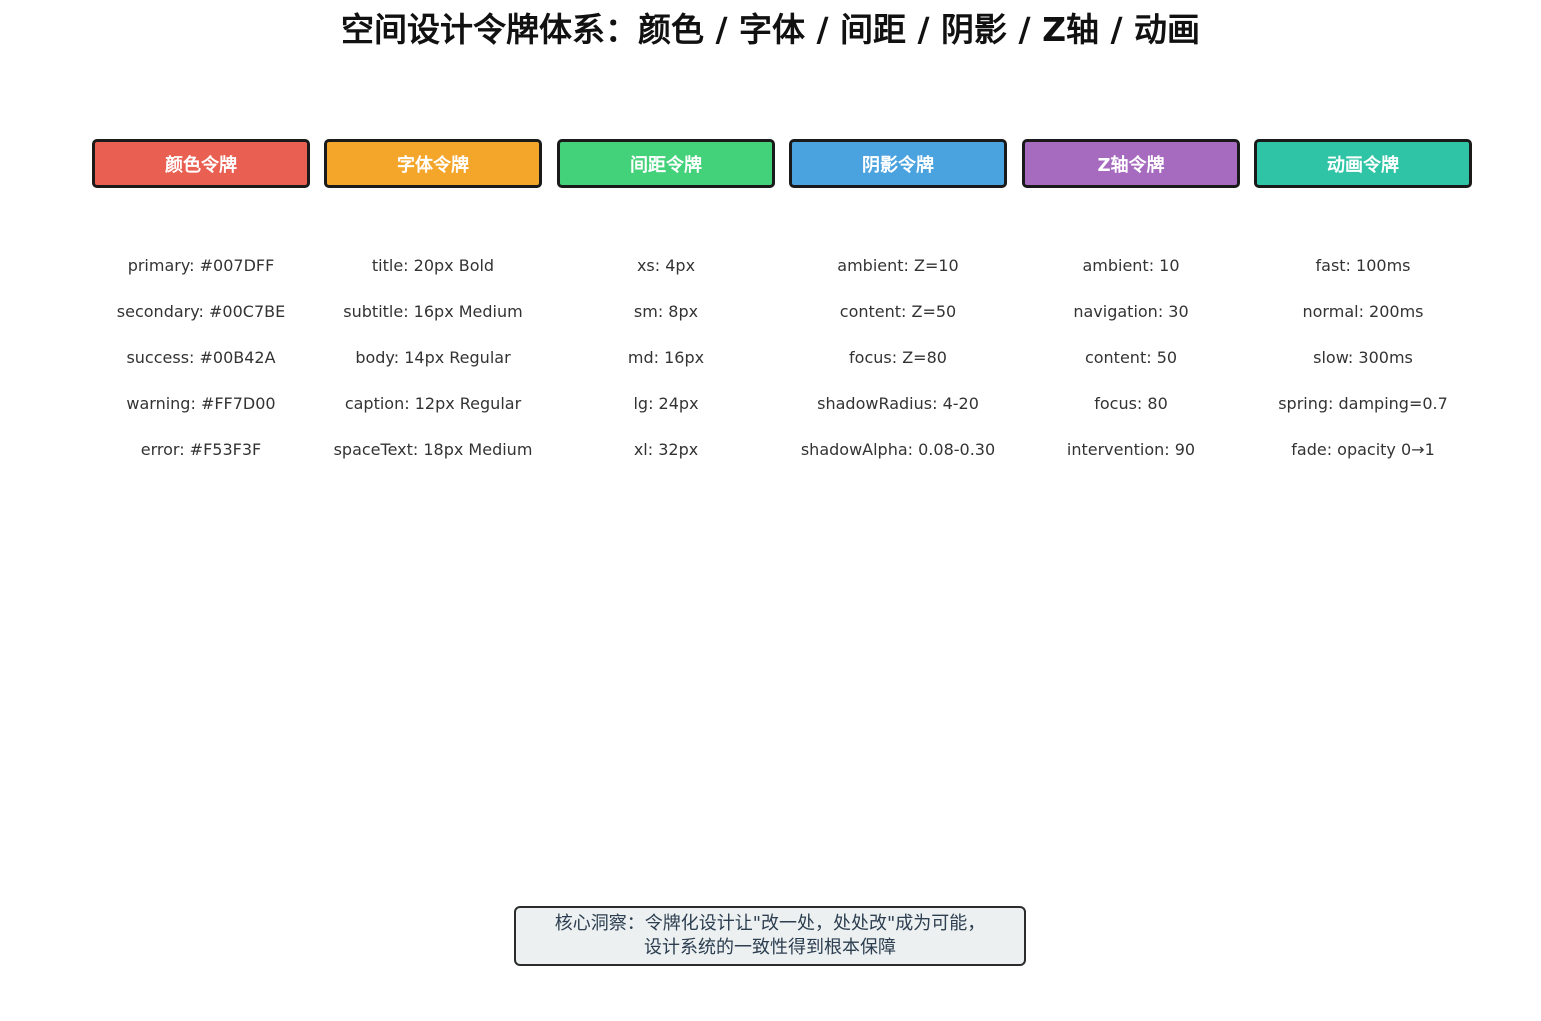 This screenshot has height=1021, width=1541. What do you see at coordinates (770, 936) in the screenshot?
I see `core-insight-box: 核心洞察：令牌化设计让"改一处，处处改"成为可能， 设计系统的一致性得到根本保障` at bounding box center [770, 936].